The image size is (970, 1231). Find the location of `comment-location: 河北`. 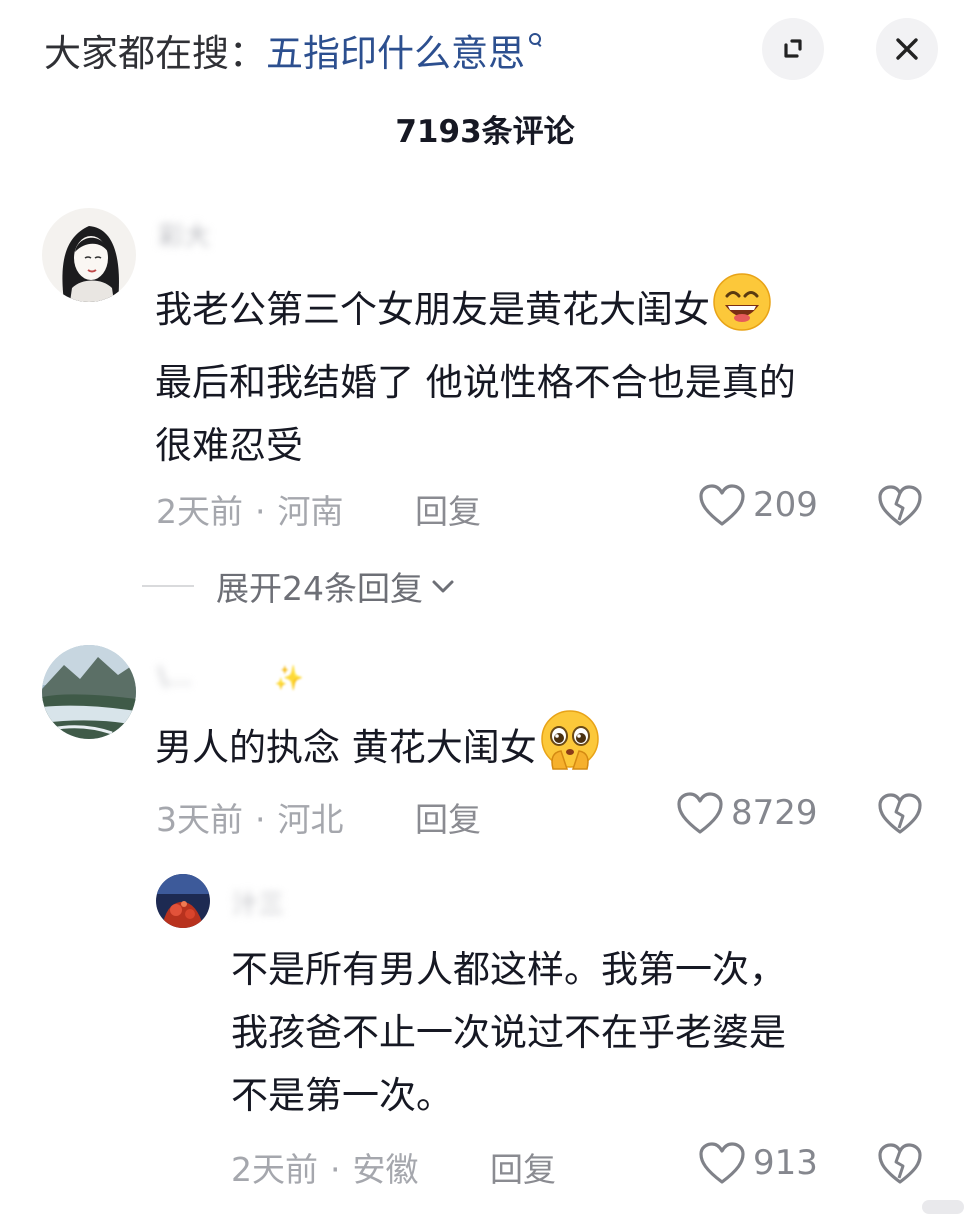

comment-location: 河北 is located at coordinates (310, 819).